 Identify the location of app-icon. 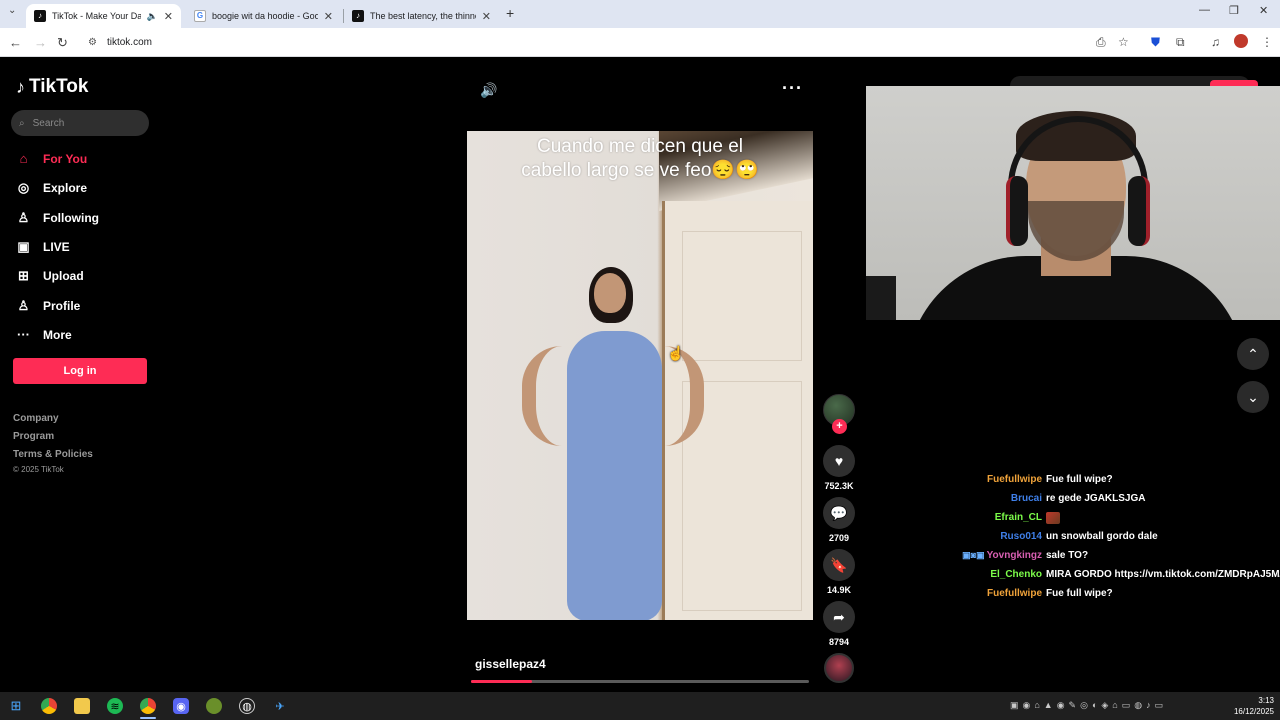
(214, 706).